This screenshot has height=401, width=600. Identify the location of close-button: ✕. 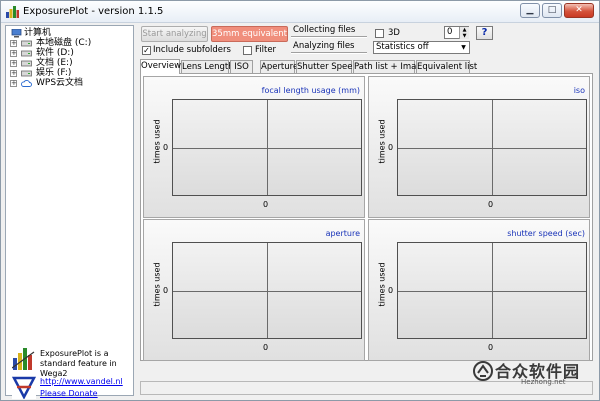
(579, 10).